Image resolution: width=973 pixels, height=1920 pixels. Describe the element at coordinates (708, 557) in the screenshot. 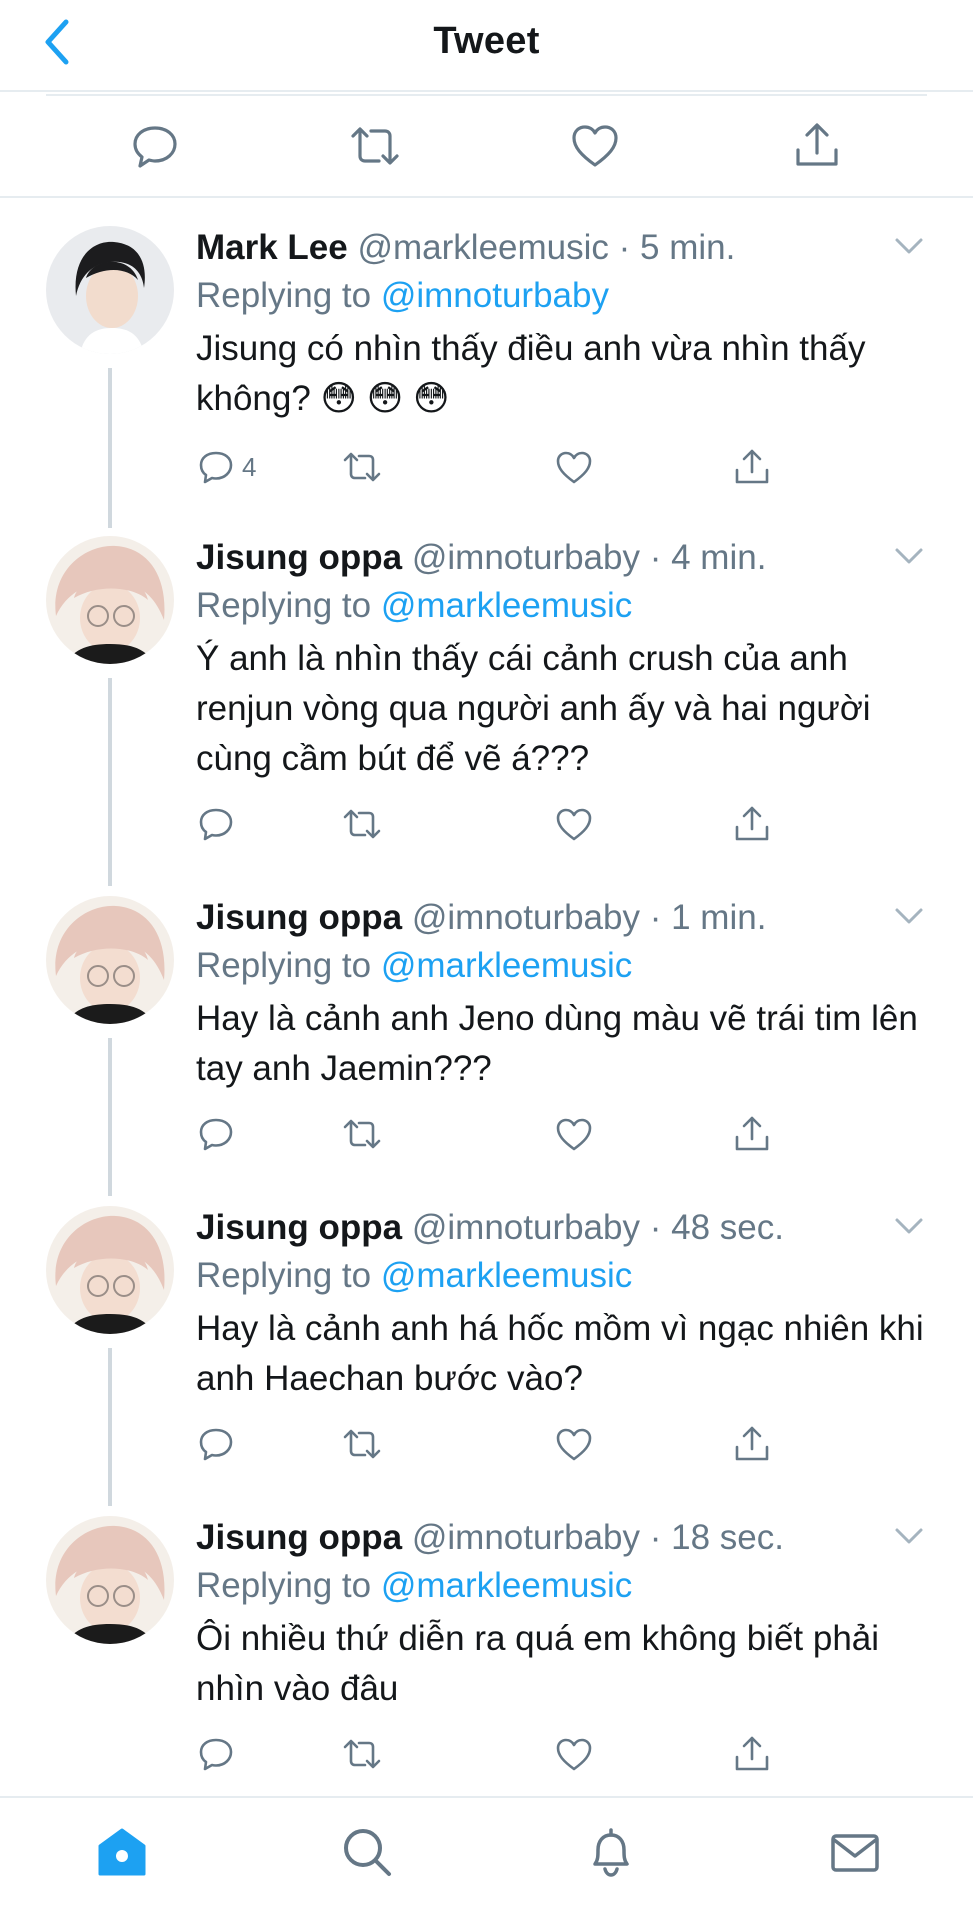

I see `timestamp: · 4 min.` at that location.